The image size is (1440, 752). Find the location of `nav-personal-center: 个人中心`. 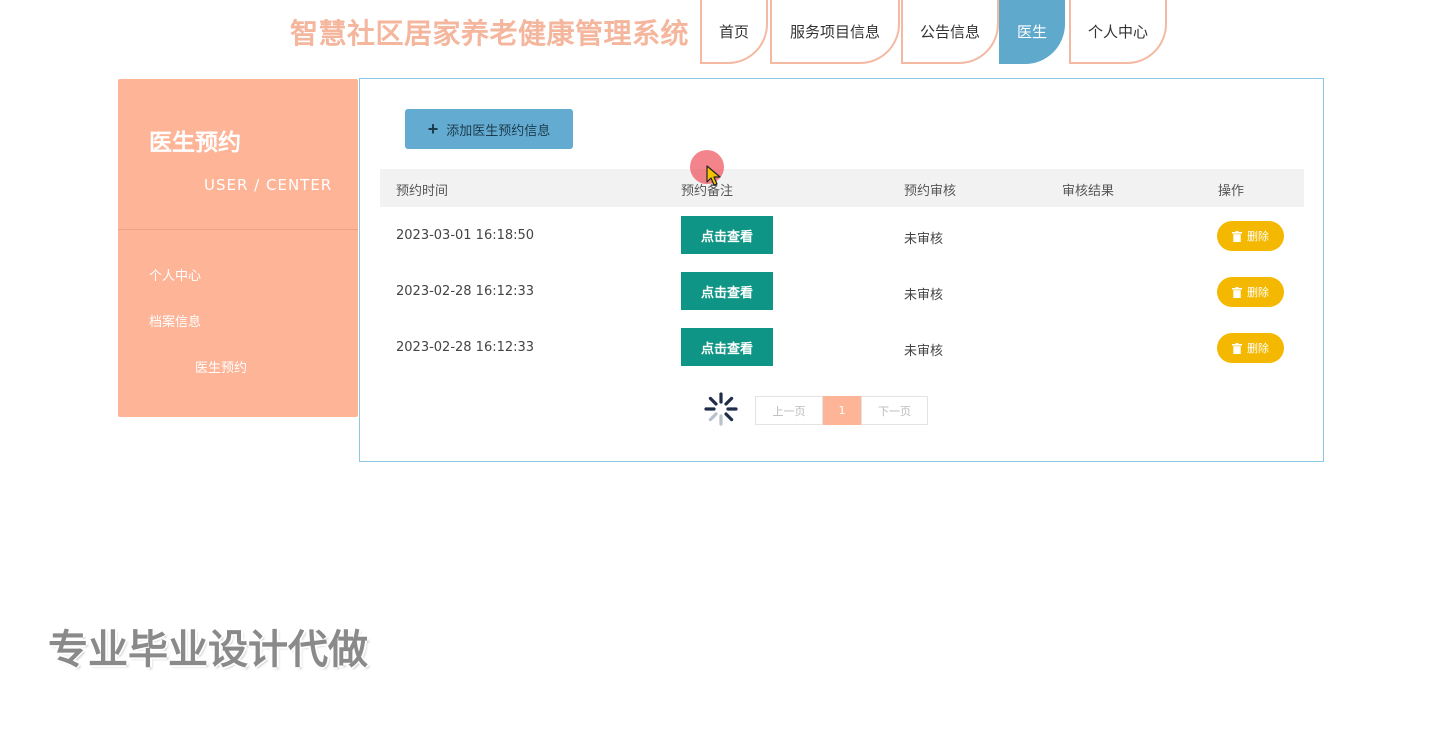

nav-personal-center: 个人中心 is located at coordinates (1118, 32).